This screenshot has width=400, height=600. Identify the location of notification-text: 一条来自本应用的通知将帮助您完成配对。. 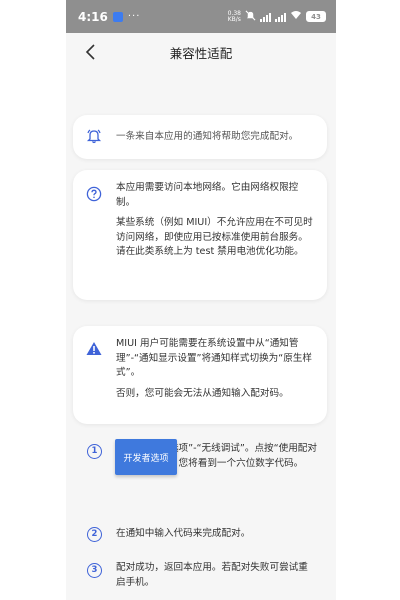
(207, 136).